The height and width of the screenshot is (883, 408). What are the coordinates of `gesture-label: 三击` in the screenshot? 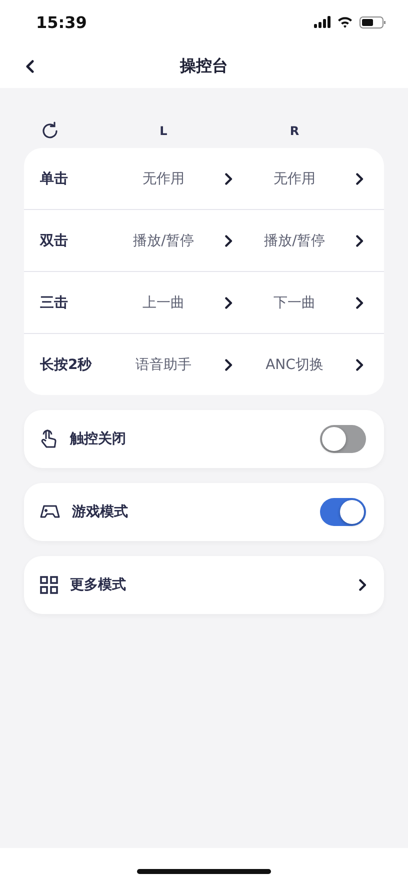 It's located at (54, 303).